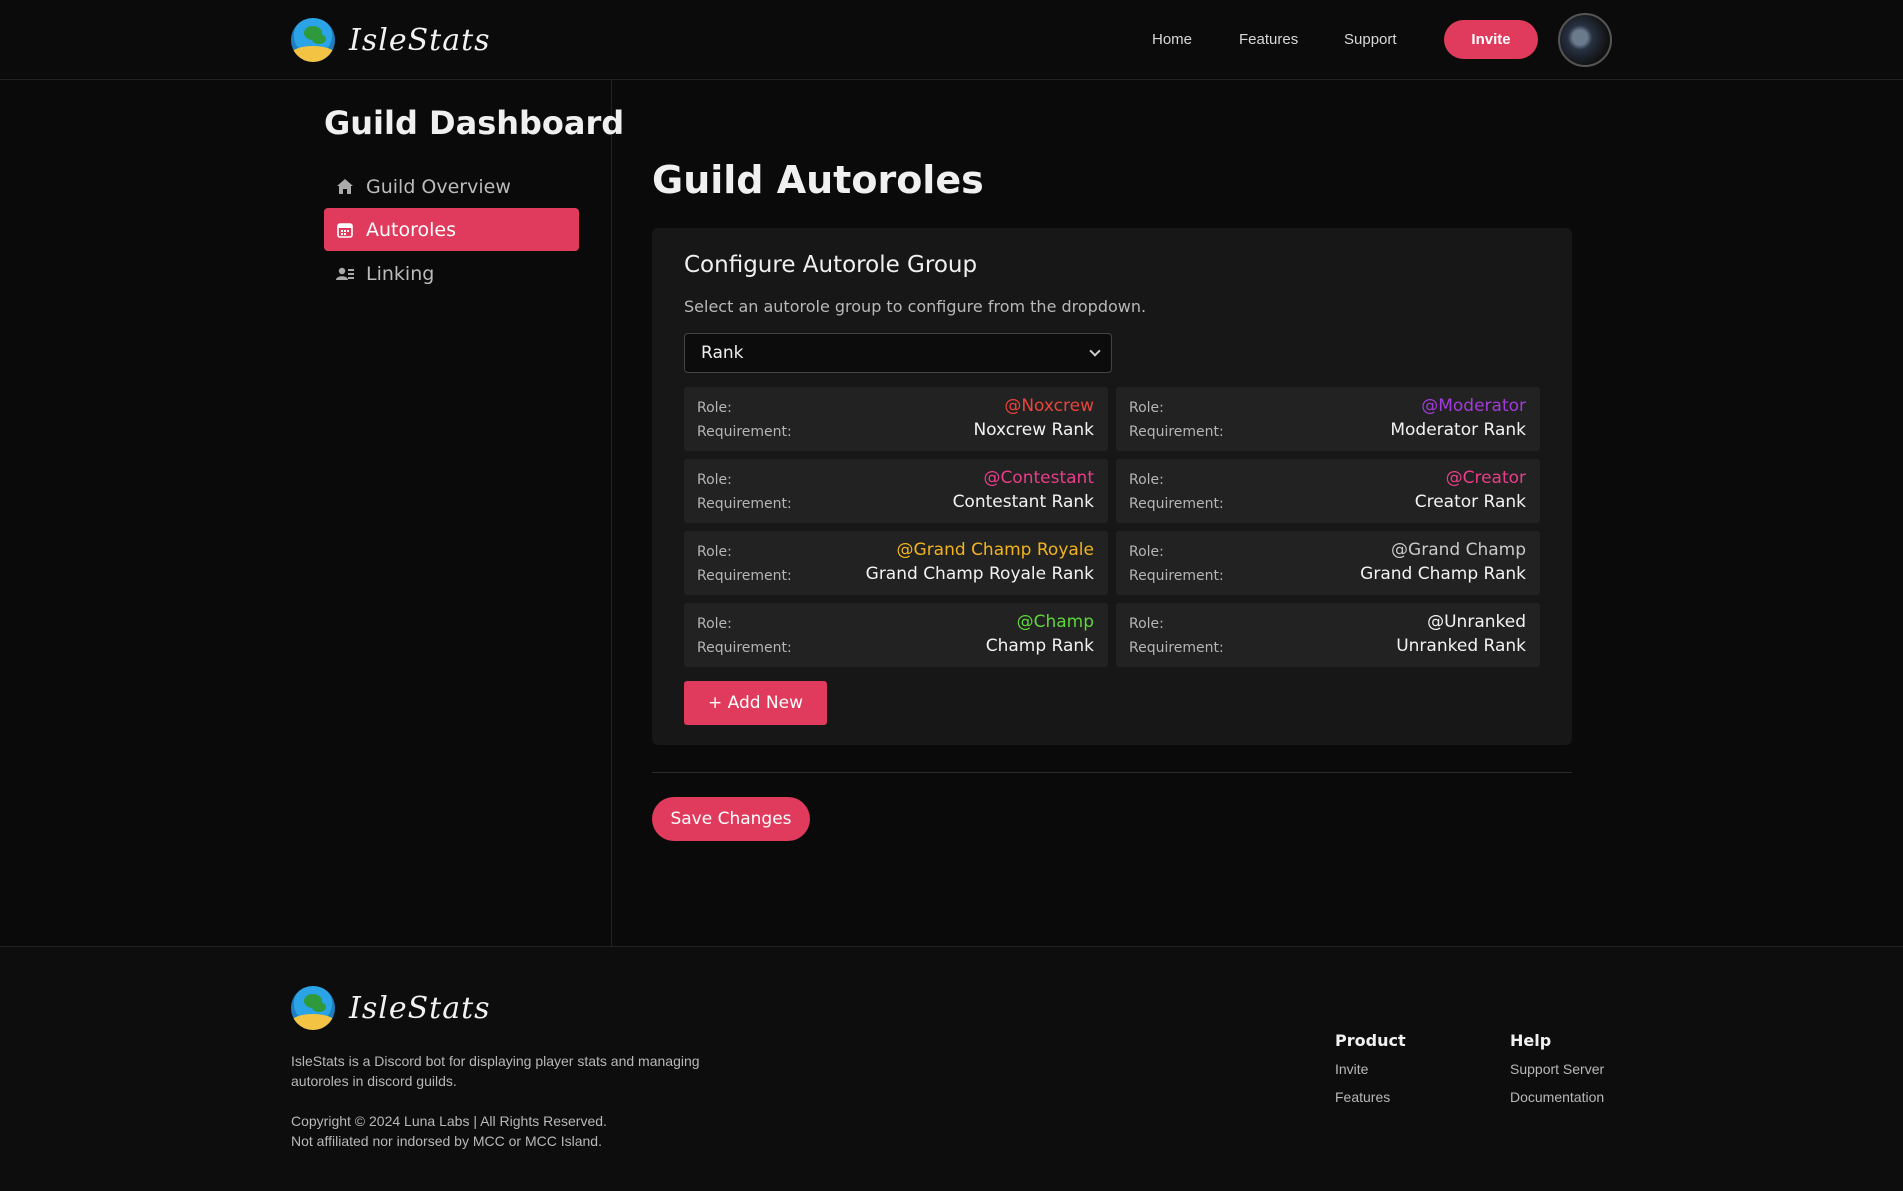  Describe the element at coordinates (951, 40) in the screenshot. I see `top-navbar: IsleStats Home Features Support Invite` at that location.